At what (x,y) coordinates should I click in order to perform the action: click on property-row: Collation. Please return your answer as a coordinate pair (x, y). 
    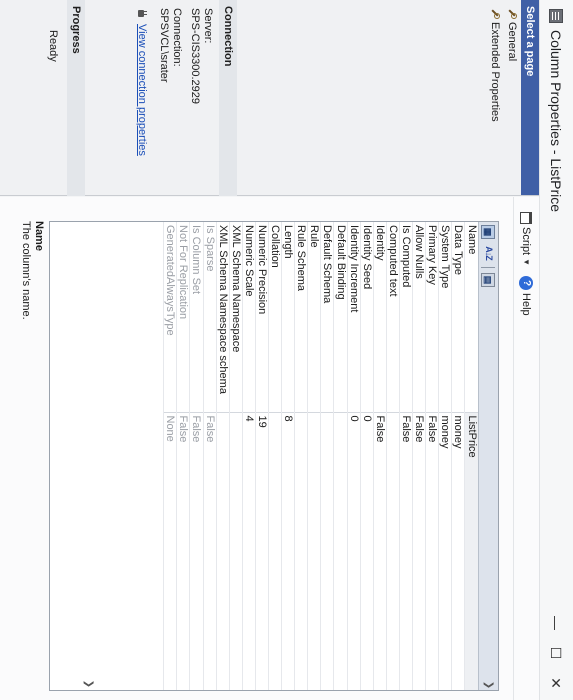
    Looking at the image, I should click on (275, 456).